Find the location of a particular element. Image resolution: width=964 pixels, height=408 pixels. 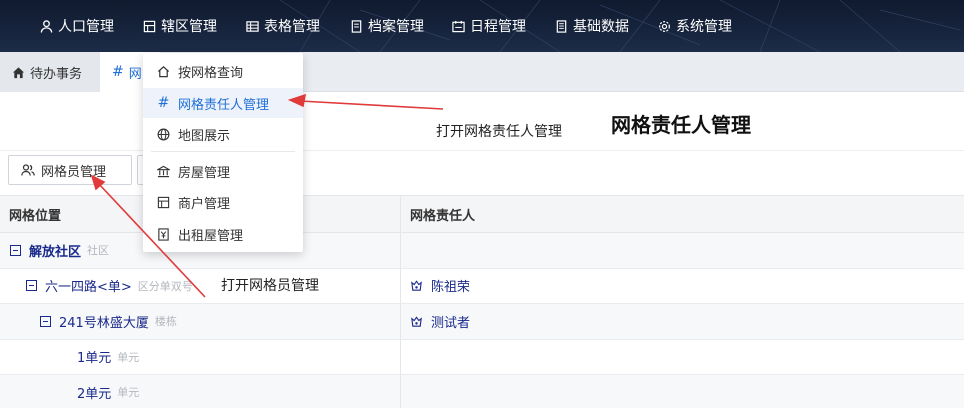

menu-item-query-by-grid: 按网格查询 is located at coordinates (223, 71).